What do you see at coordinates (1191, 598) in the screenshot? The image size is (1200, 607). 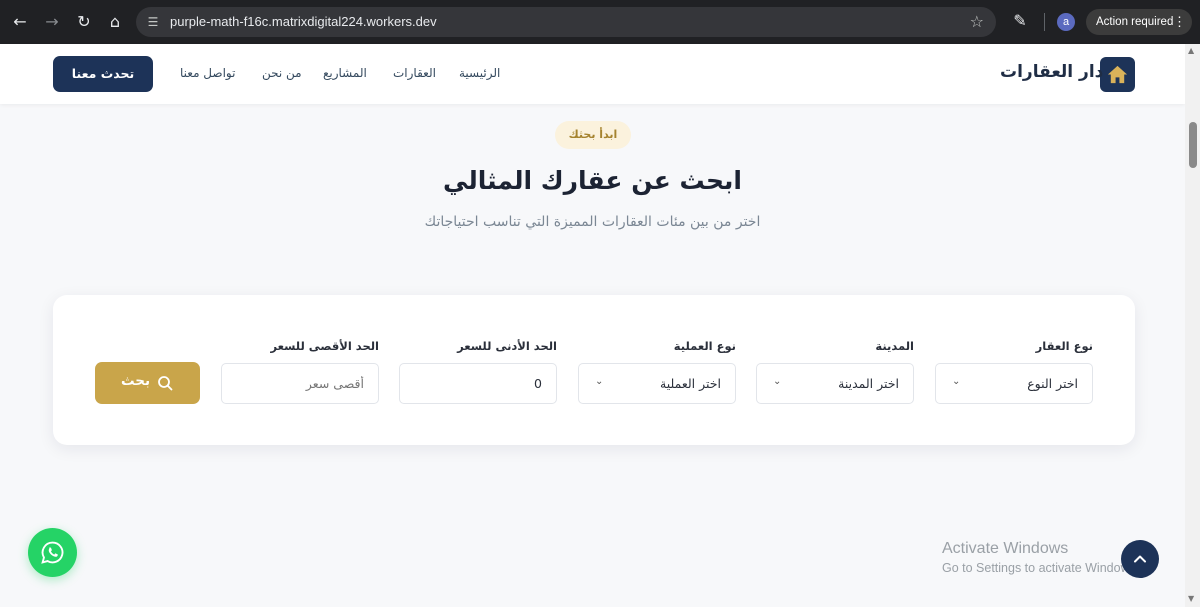 I see `scroll-down-icon: ▼` at bounding box center [1191, 598].